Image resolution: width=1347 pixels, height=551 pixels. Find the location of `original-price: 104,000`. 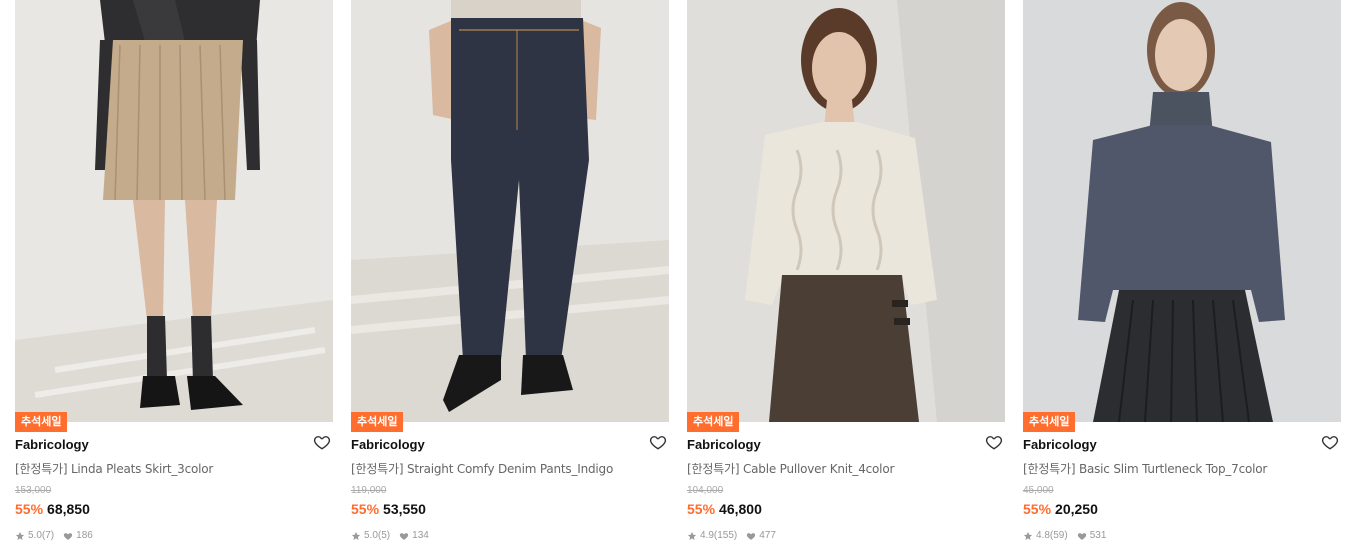

original-price: 104,000 is located at coordinates (705, 490).